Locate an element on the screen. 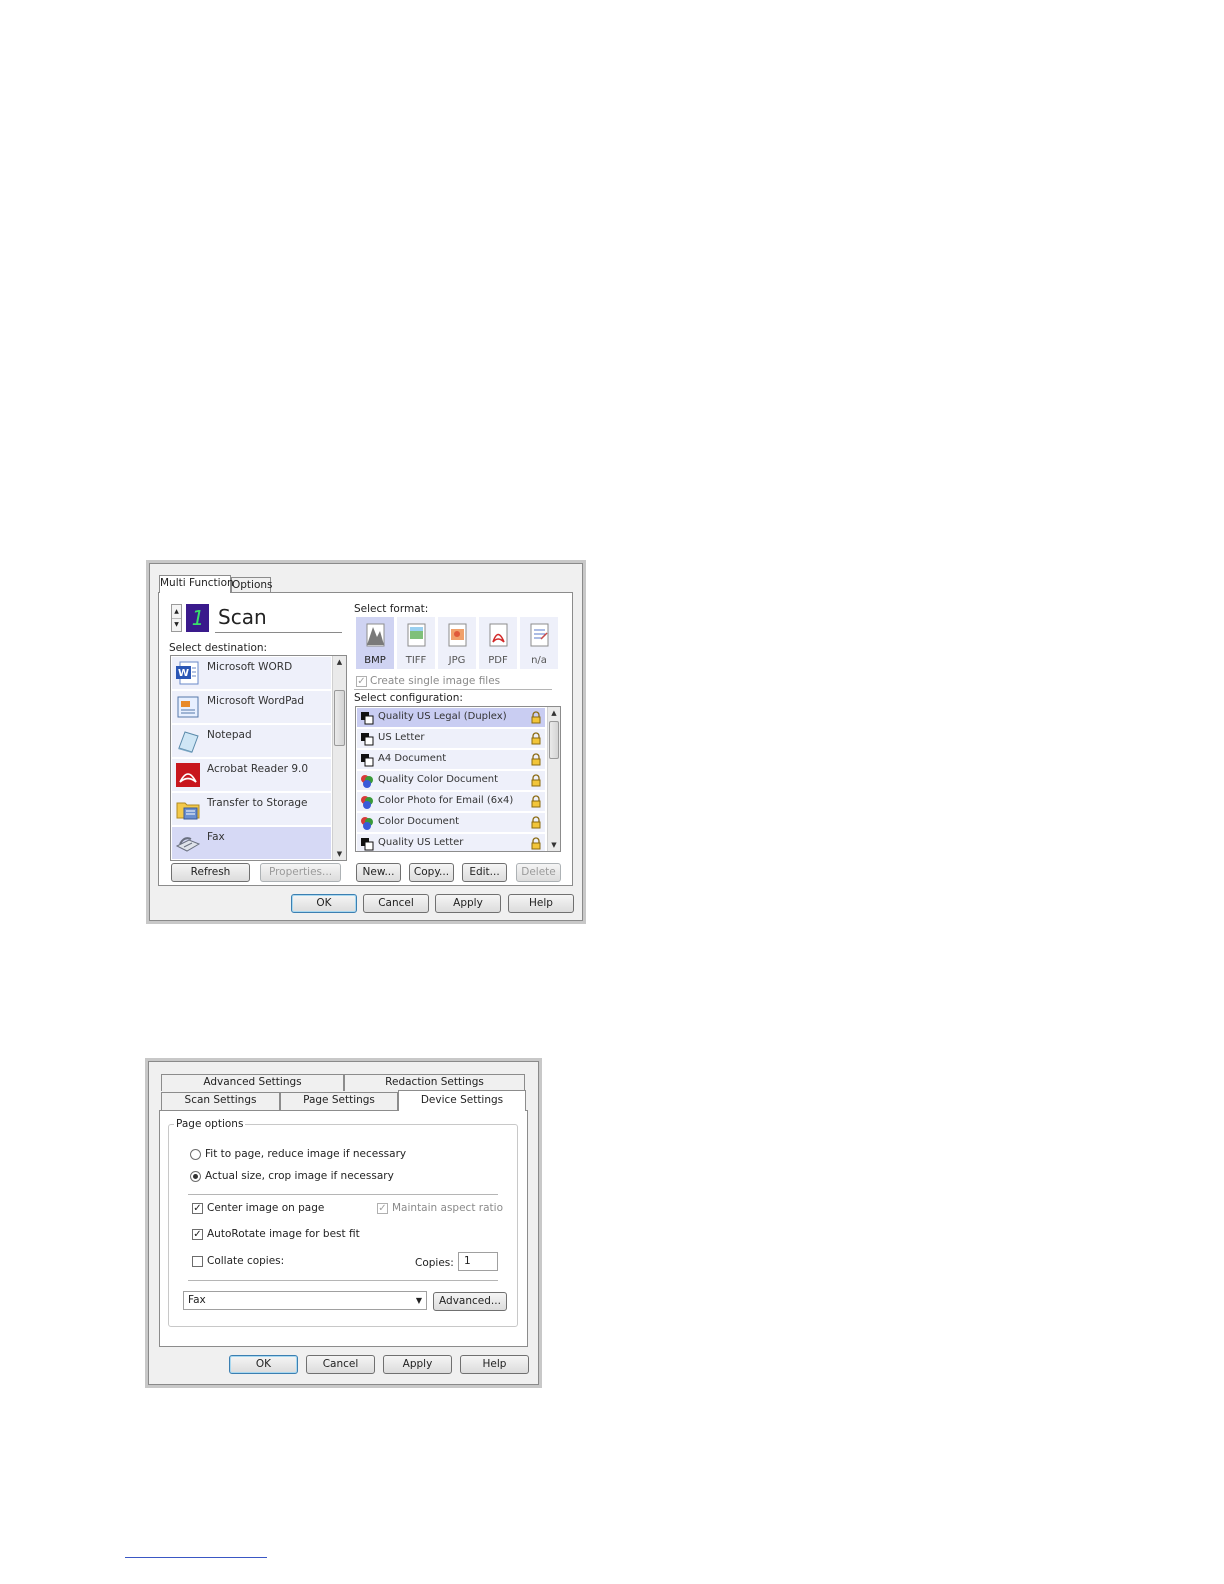  list-item: Quality US Letter is located at coordinates (451, 842).